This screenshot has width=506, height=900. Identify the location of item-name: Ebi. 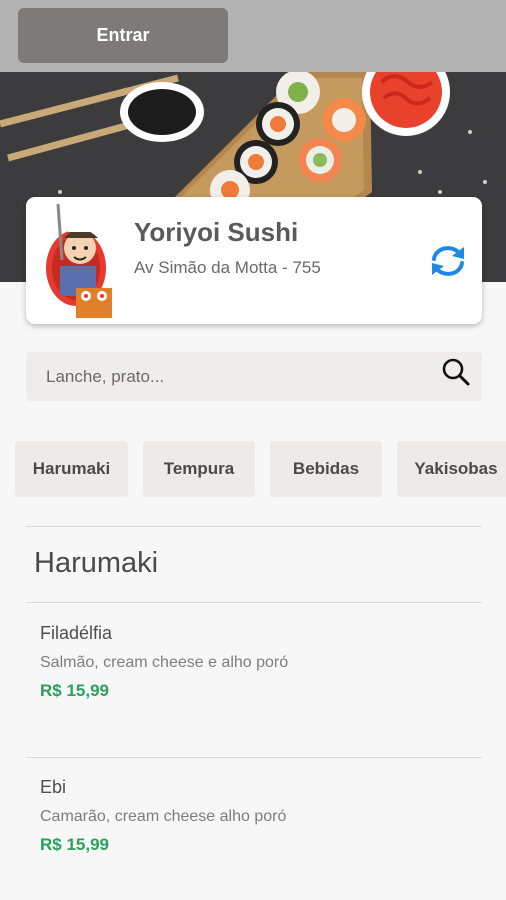
(53, 787).